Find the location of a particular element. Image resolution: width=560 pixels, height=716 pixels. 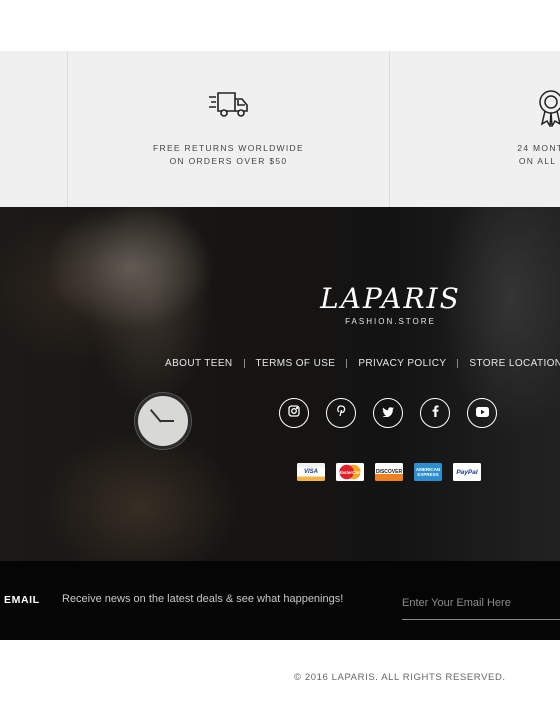

copyright-brand-link: LAPARIS is located at coordinates (354, 677).